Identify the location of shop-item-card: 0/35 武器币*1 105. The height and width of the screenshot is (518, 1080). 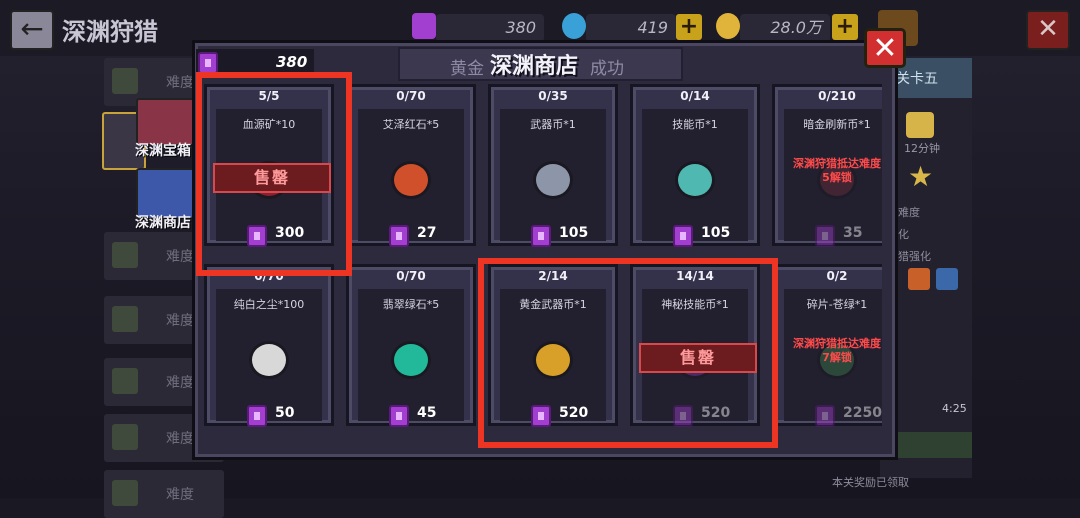
(553, 165).